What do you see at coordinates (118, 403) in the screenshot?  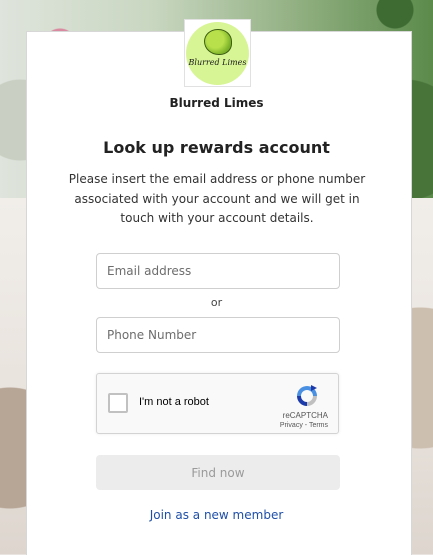 I see `recaptcha-checkbox` at bounding box center [118, 403].